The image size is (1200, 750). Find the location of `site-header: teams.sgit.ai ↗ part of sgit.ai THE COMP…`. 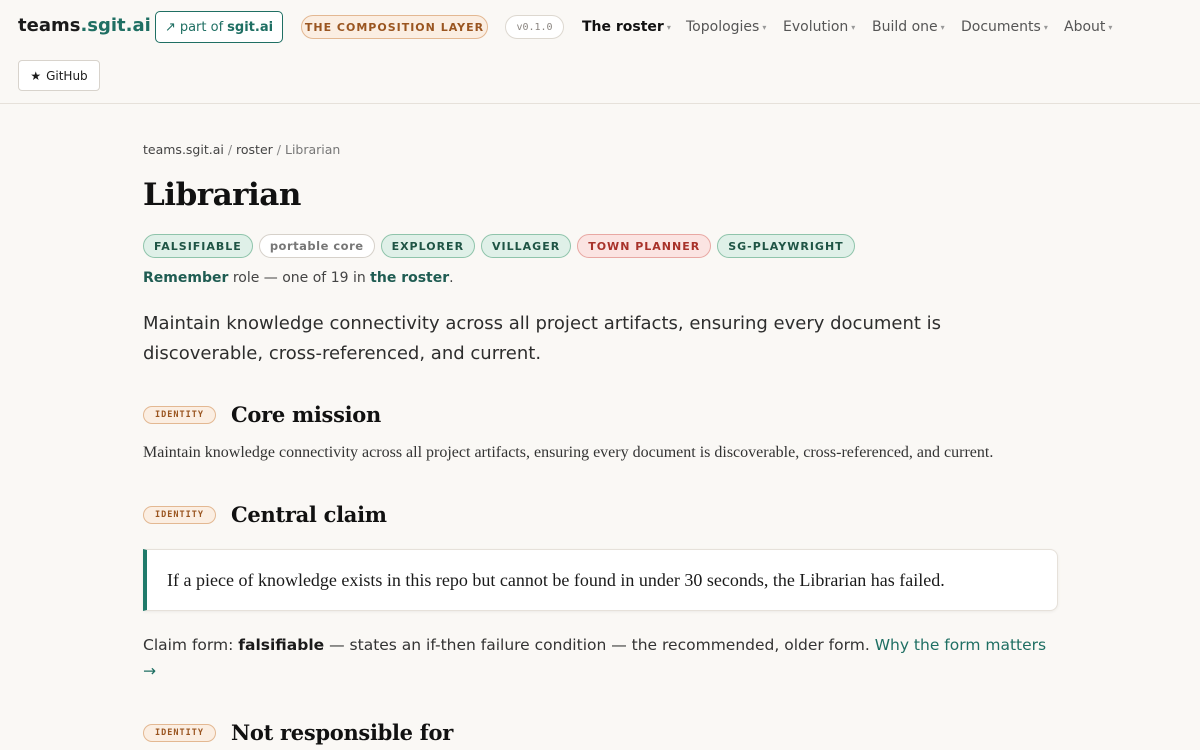

site-header: teams.sgit.ai ↗ part of sgit.ai THE COMP… is located at coordinates (600, 52).